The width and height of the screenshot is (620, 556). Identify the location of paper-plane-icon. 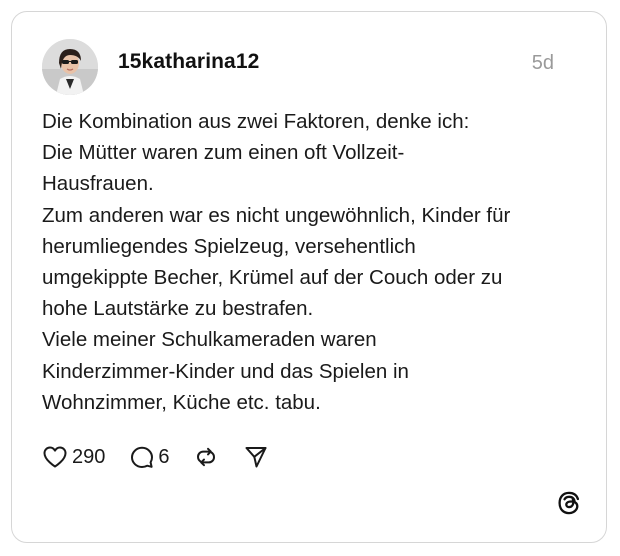
(255, 457).